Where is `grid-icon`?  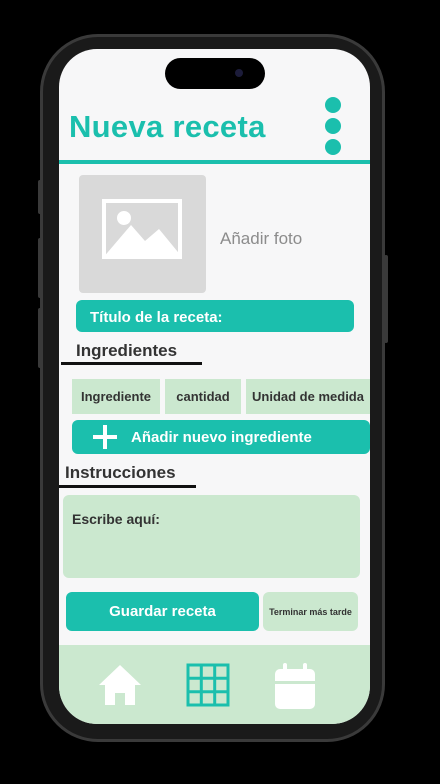
grid-icon is located at coordinates (208, 687).